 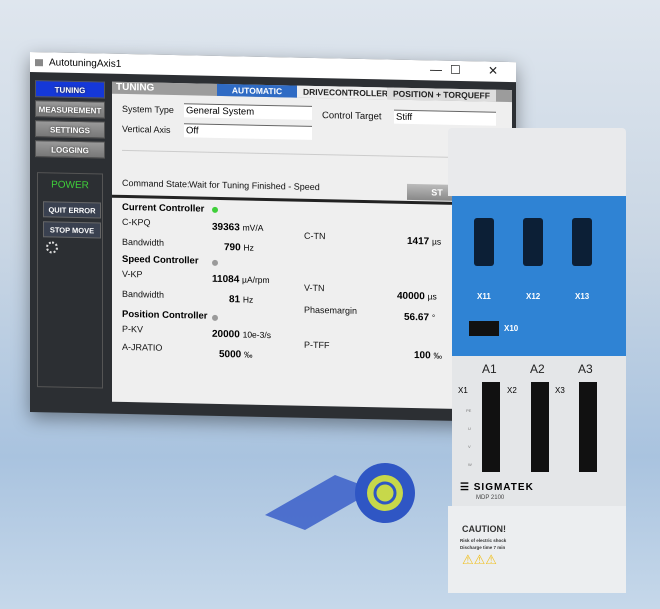 I want to click on sidebar-item-measurement: MEASUREMENT, so click(x=70, y=109).